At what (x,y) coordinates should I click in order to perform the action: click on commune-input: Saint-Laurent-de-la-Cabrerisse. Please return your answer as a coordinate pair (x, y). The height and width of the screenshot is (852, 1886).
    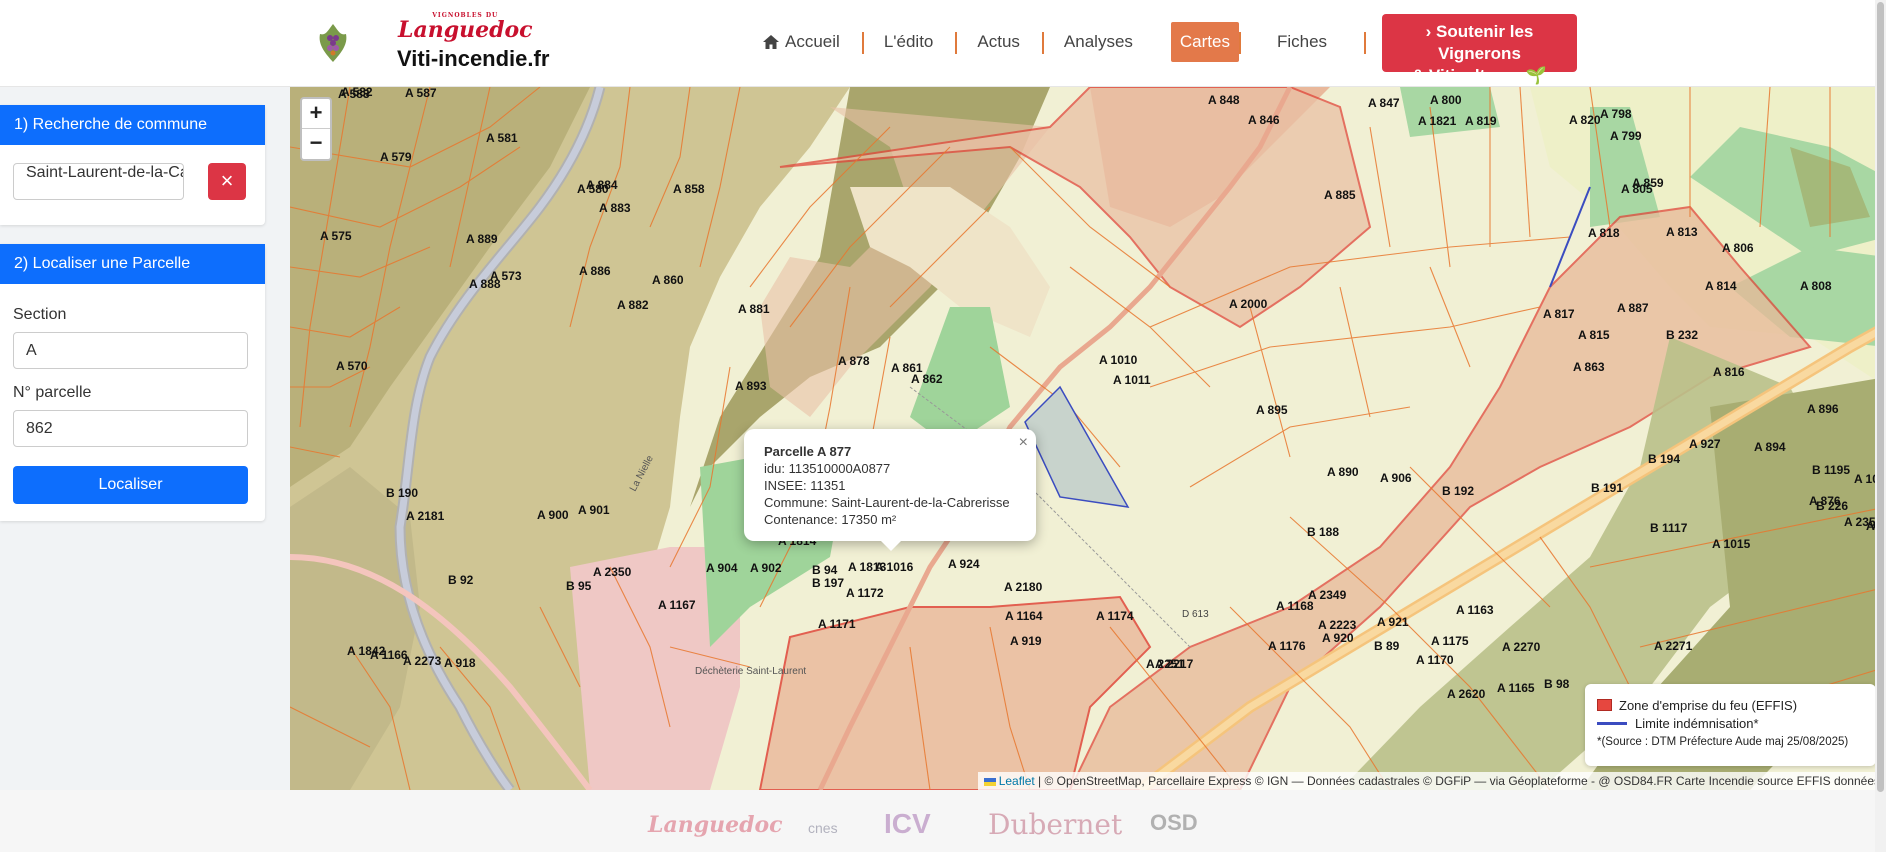
    Looking at the image, I should click on (98, 181).